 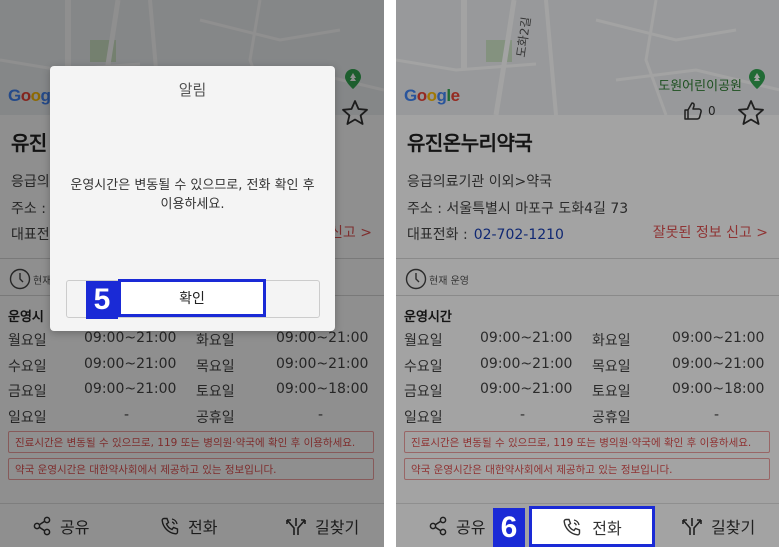 What do you see at coordinates (192, 90) in the screenshot?
I see `dialog-title: 알림` at bounding box center [192, 90].